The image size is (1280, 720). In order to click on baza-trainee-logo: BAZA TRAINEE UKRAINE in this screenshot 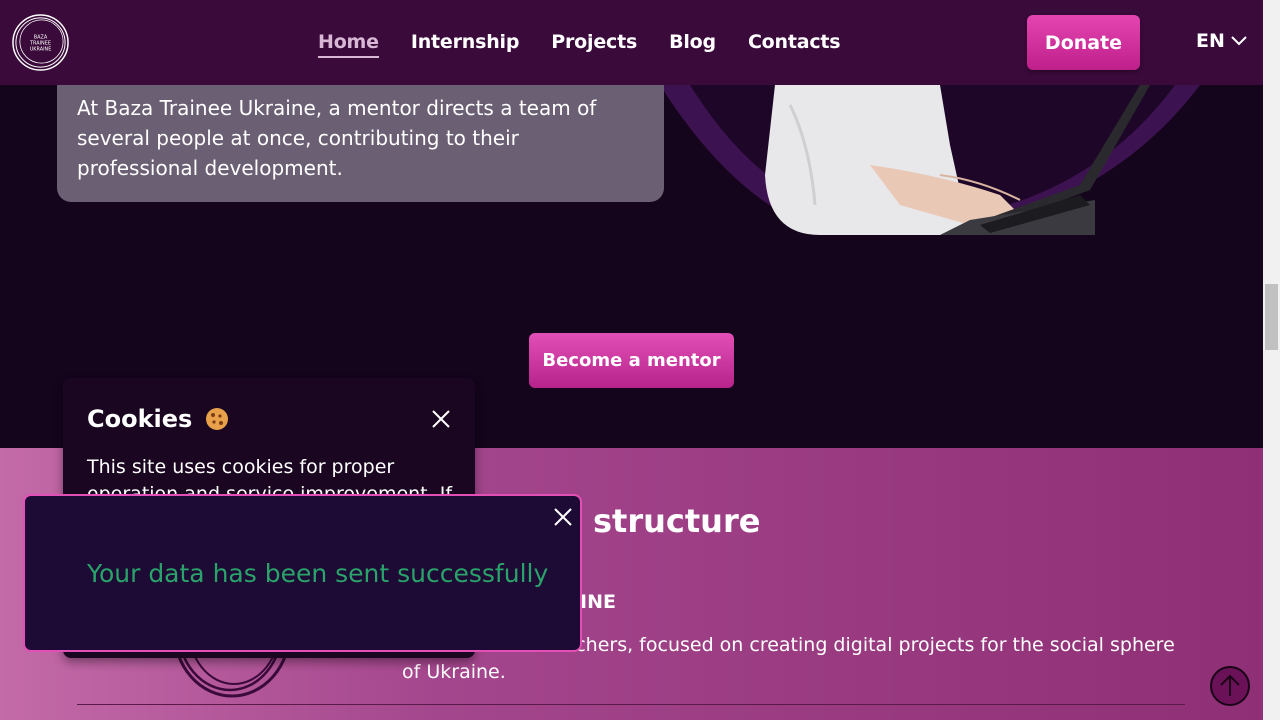, I will do `click(40, 42)`.